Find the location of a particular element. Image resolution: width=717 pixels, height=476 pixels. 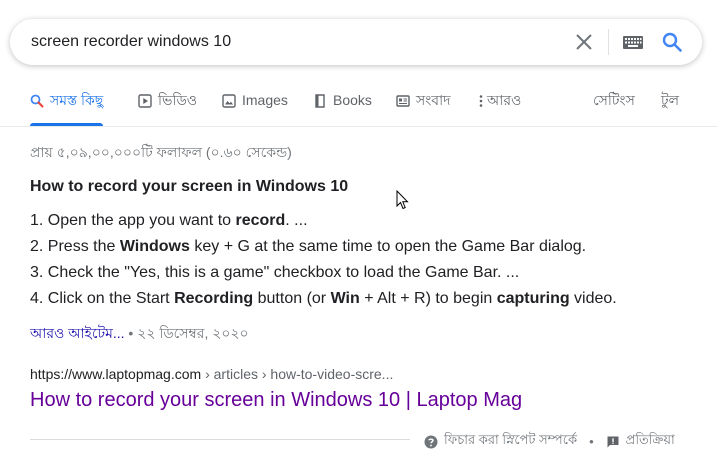

tab-label: Books is located at coordinates (352, 100).